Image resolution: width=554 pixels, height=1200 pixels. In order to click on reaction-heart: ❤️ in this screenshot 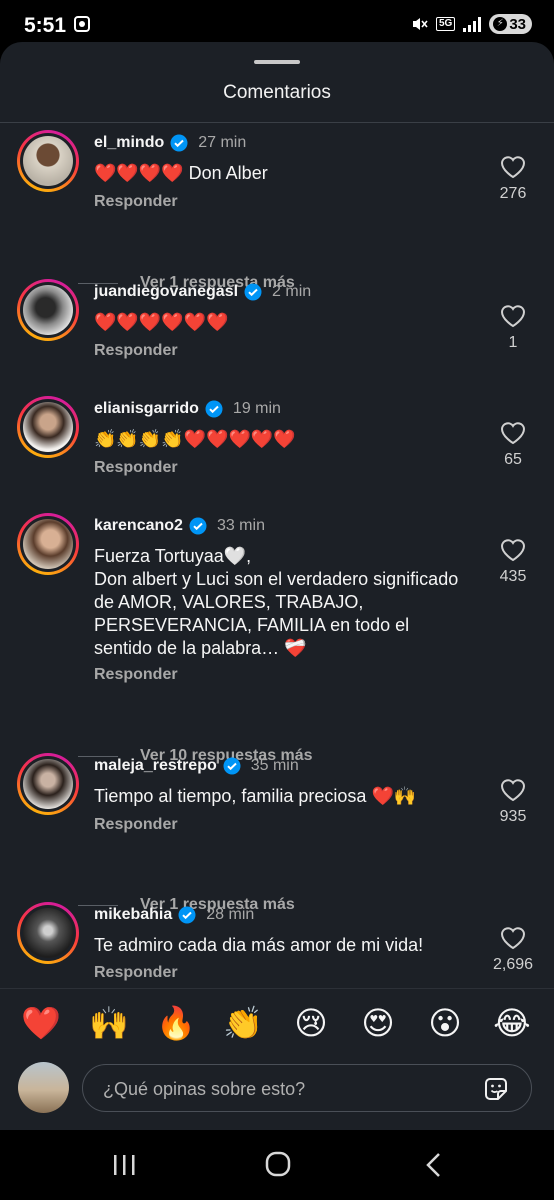, I will do `click(41, 1023)`.